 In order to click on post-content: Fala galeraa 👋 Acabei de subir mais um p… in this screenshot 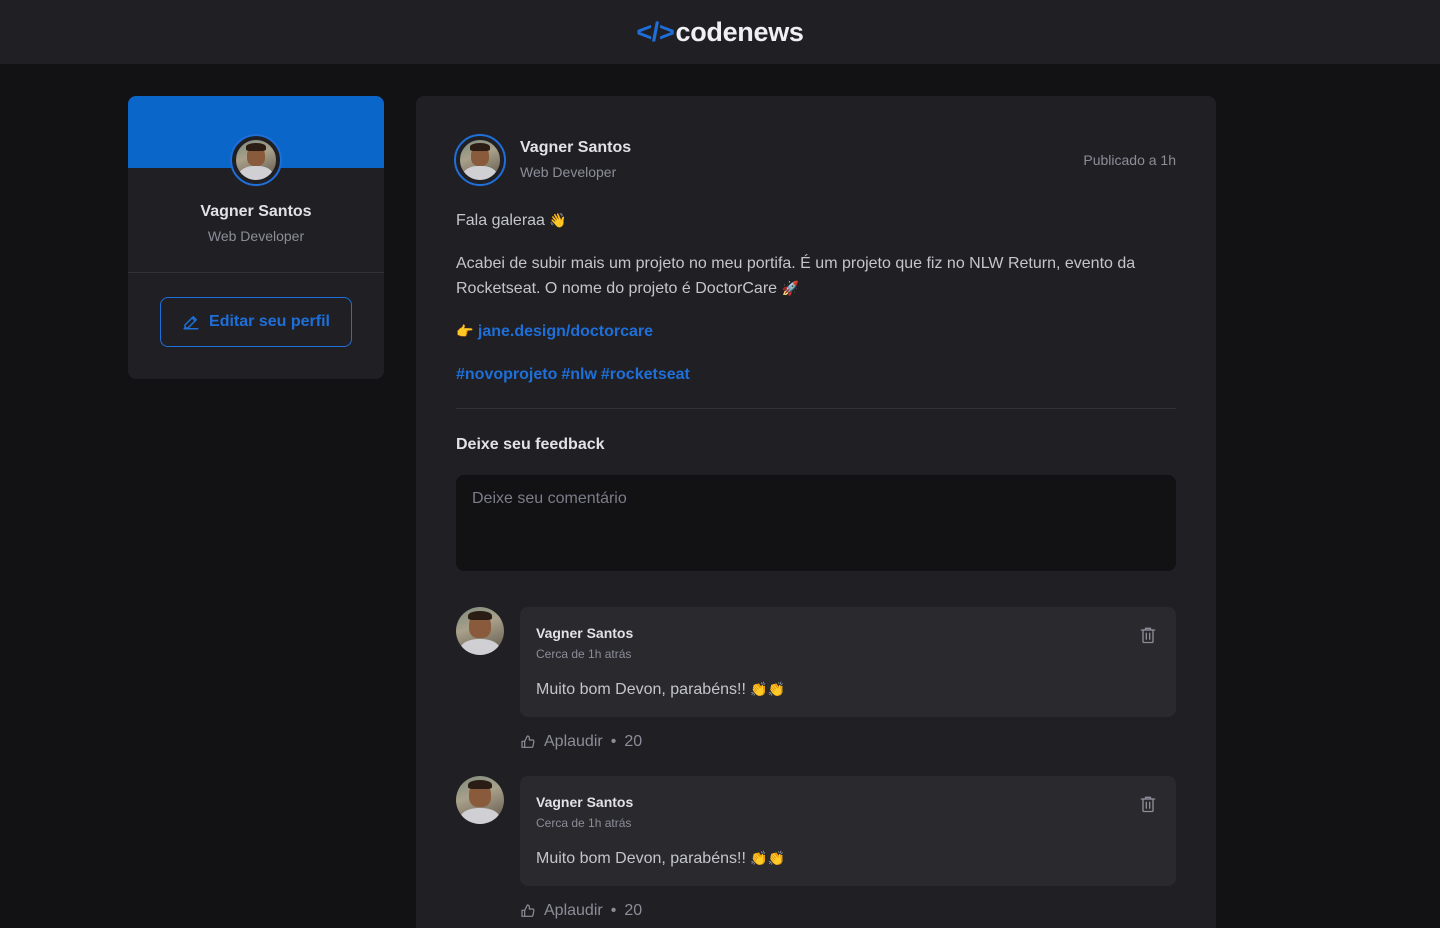, I will do `click(816, 306)`.